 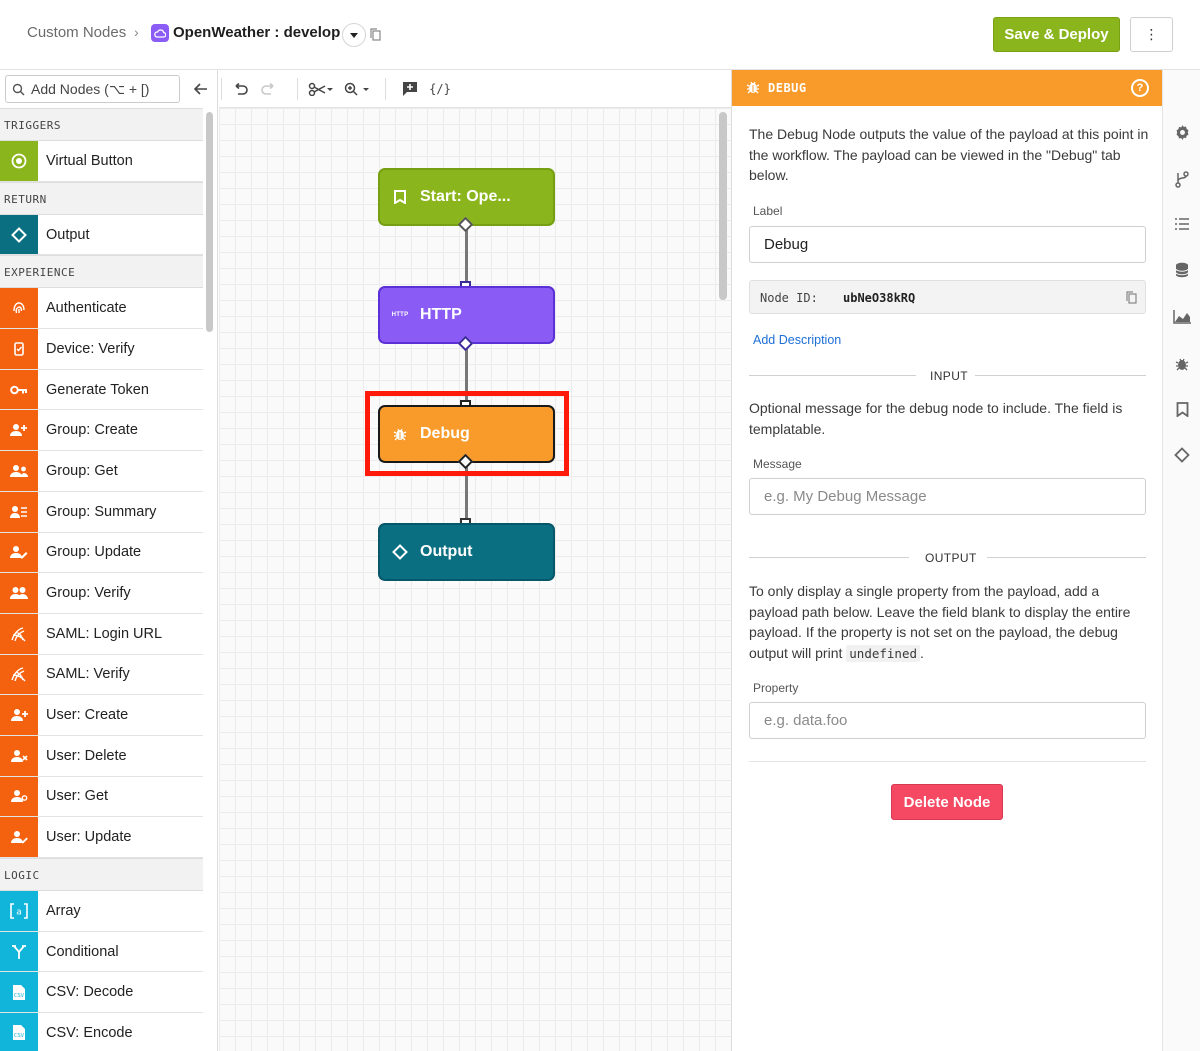 I want to click on palette-item-label: Device: Verify, so click(x=86, y=349).